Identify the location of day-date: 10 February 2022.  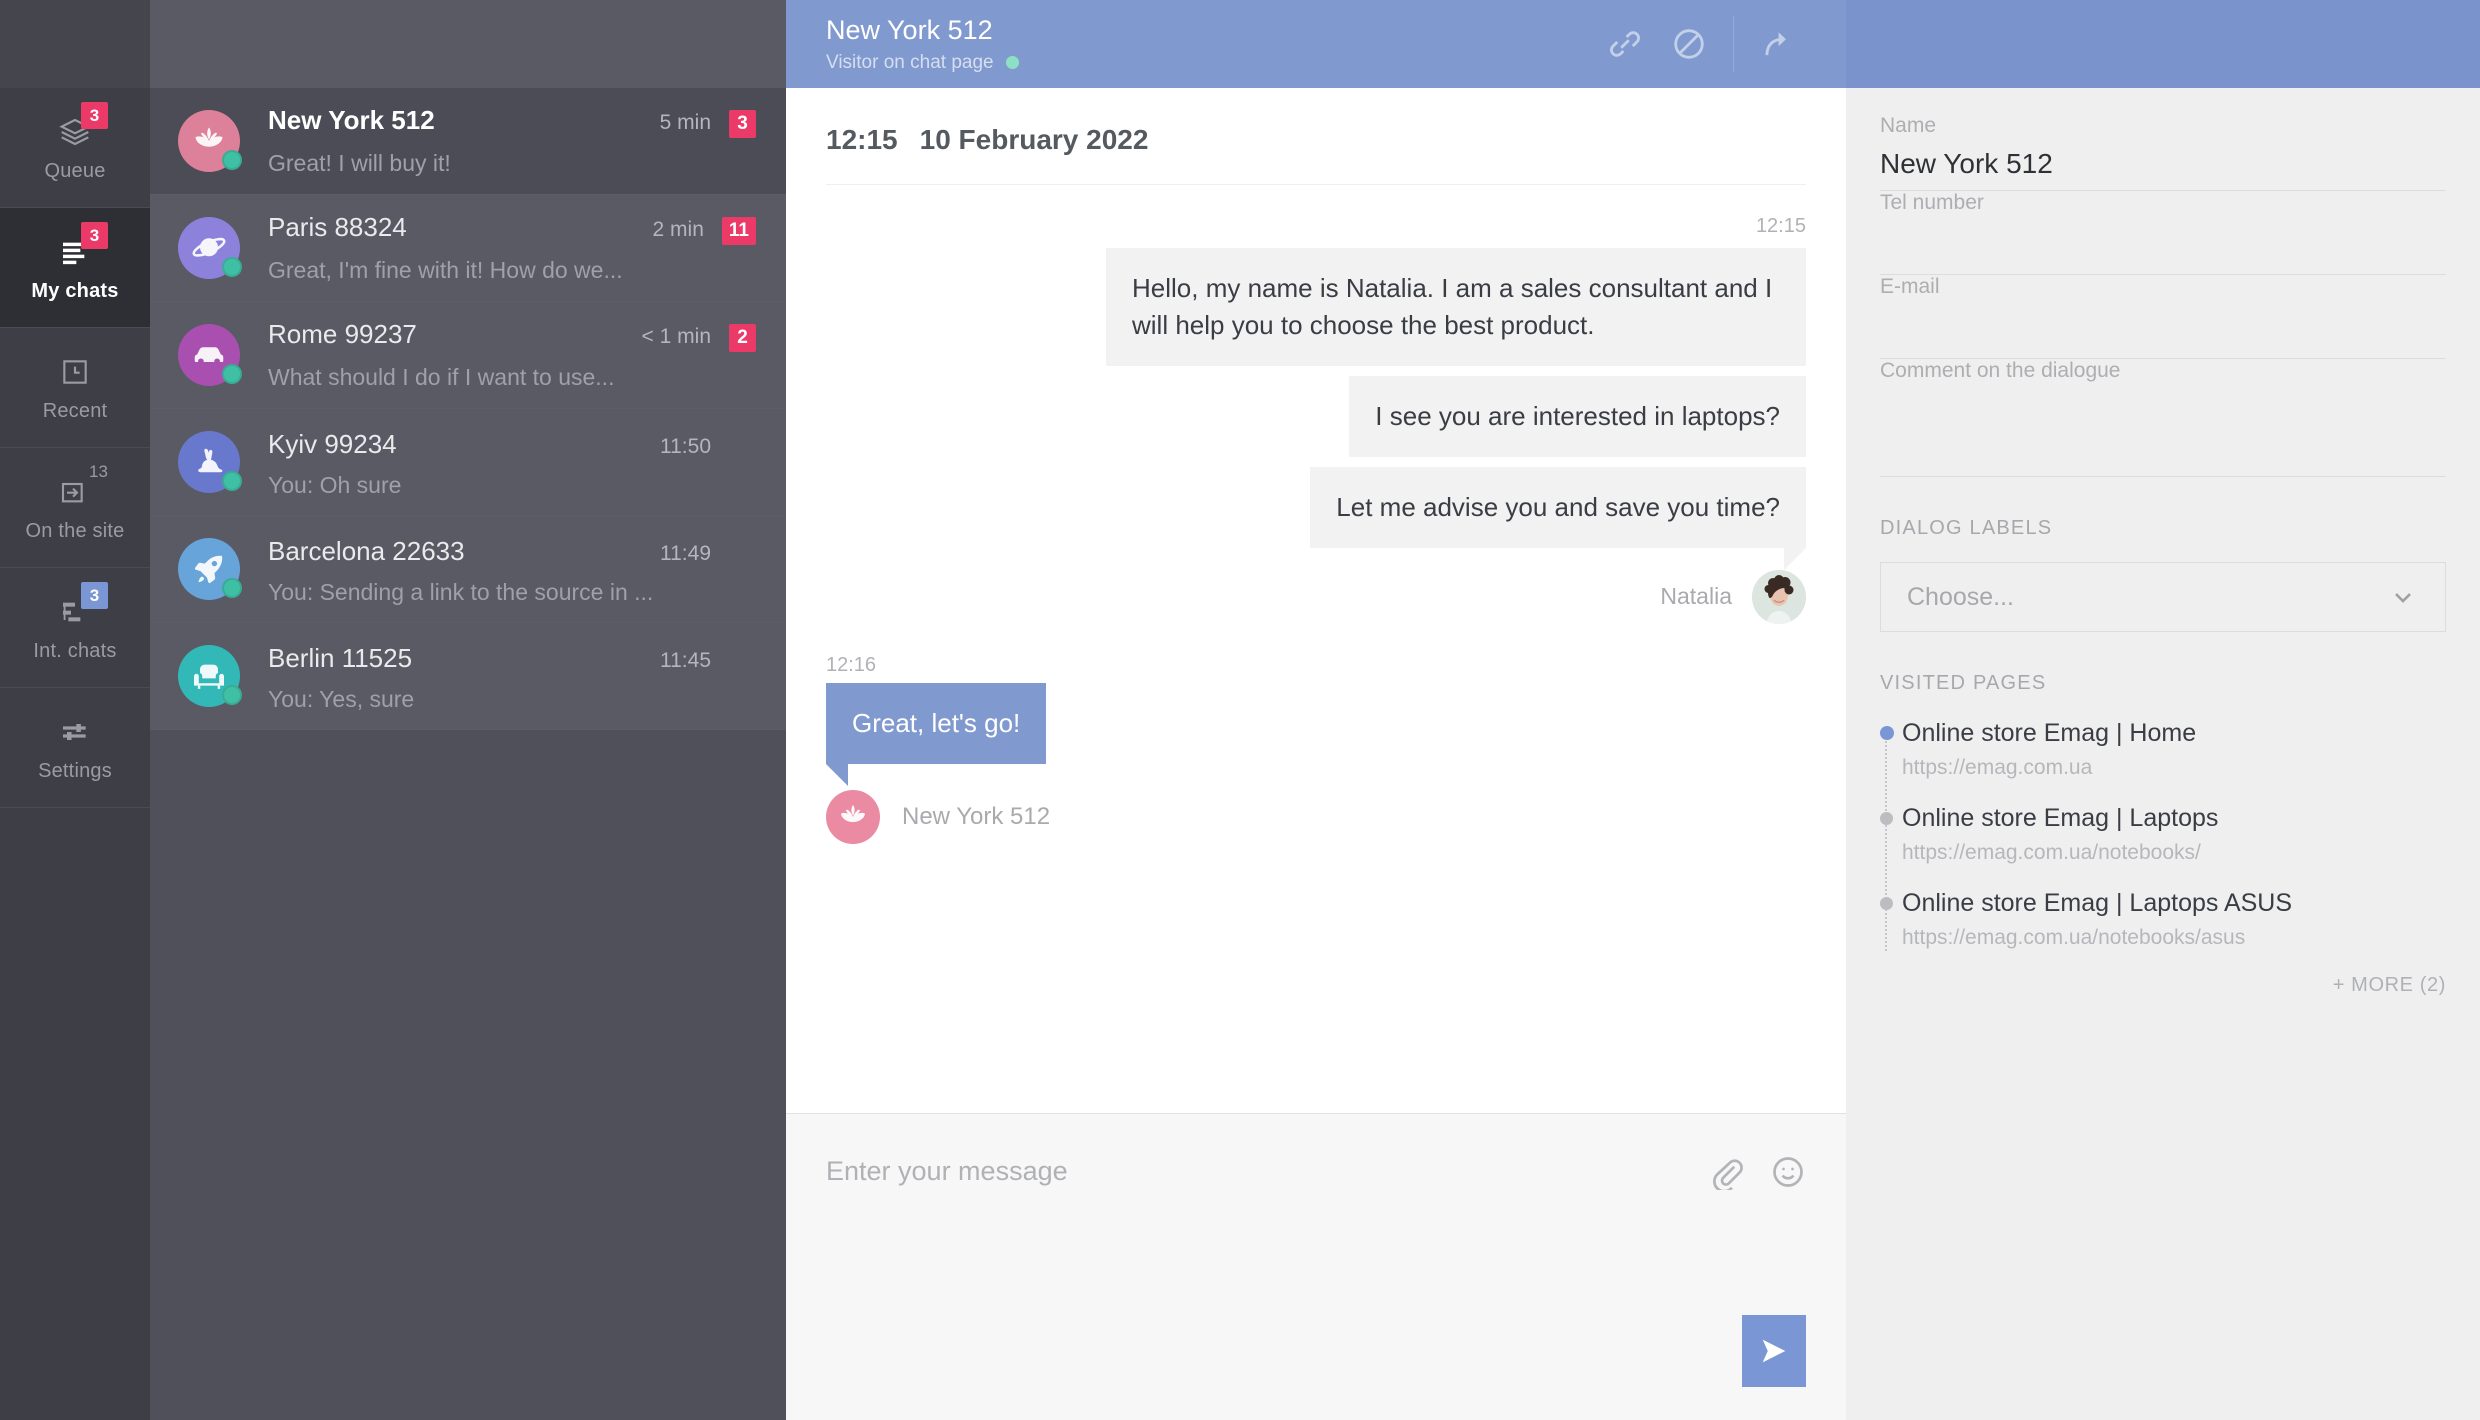
(1034, 139).